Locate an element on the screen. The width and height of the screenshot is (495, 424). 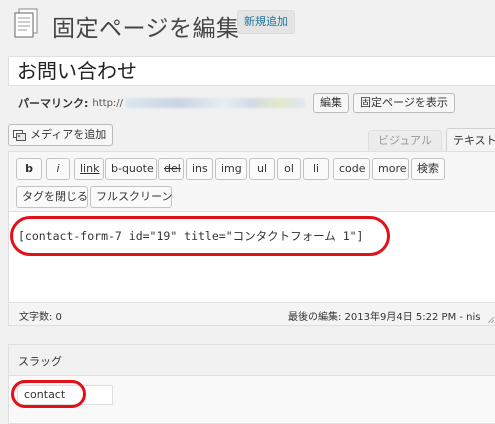
last-edited-info: 最後の編集: 2013年9月4日 5:22 PM - nis is located at coordinates (384, 317).